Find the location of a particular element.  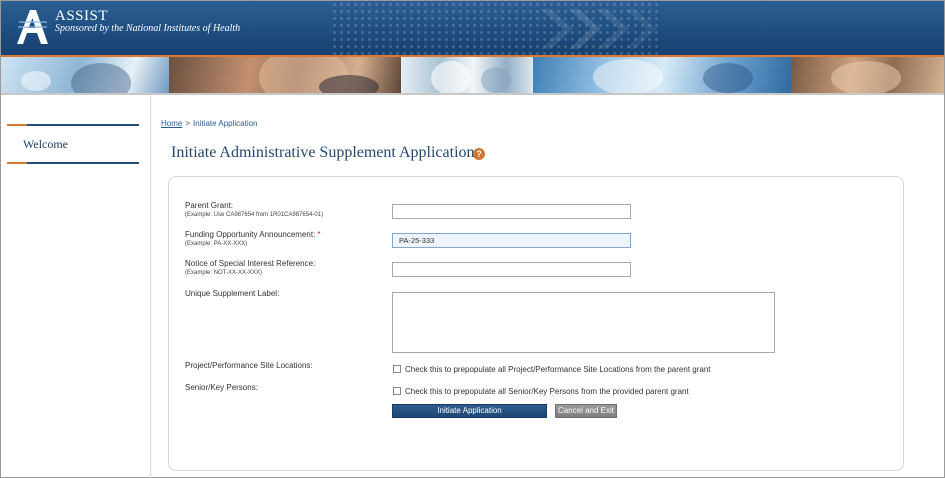

header-chevron-decoration is located at coordinates (599, 29).